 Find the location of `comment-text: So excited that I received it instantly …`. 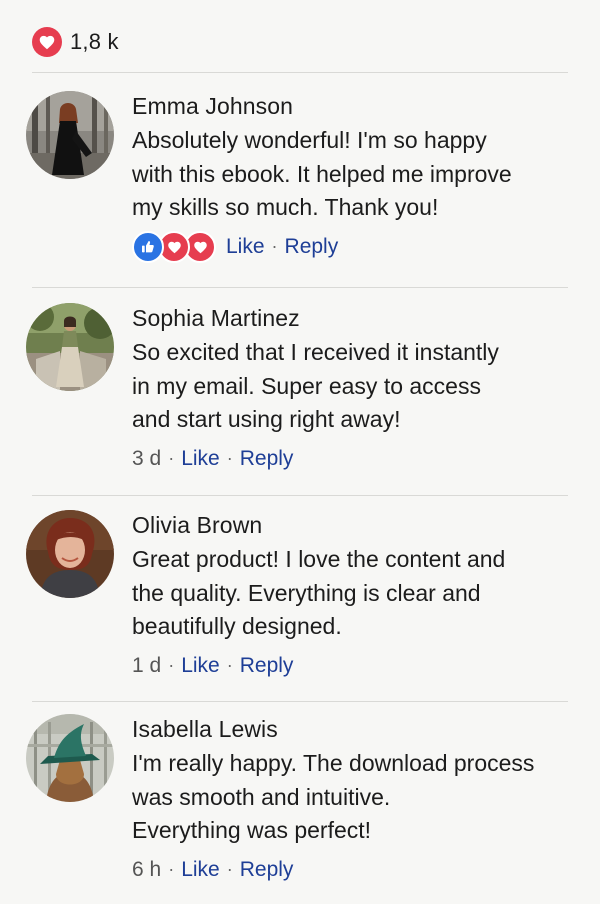

comment-text: So excited that I received it instantly … is located at coordinates (357, 386).